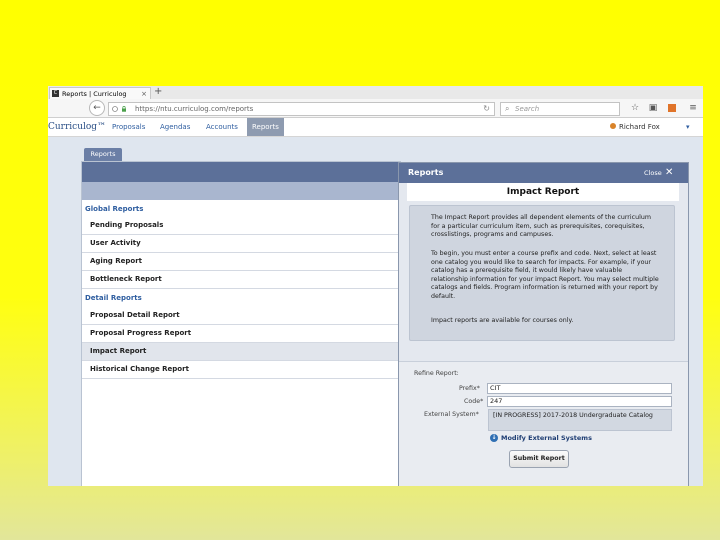 Image resolution: width=720 pixels, height=540 pixels. Describe the element at coordinates (613, 126) in the screenshot. I see `user-avatar-icon` at that location.